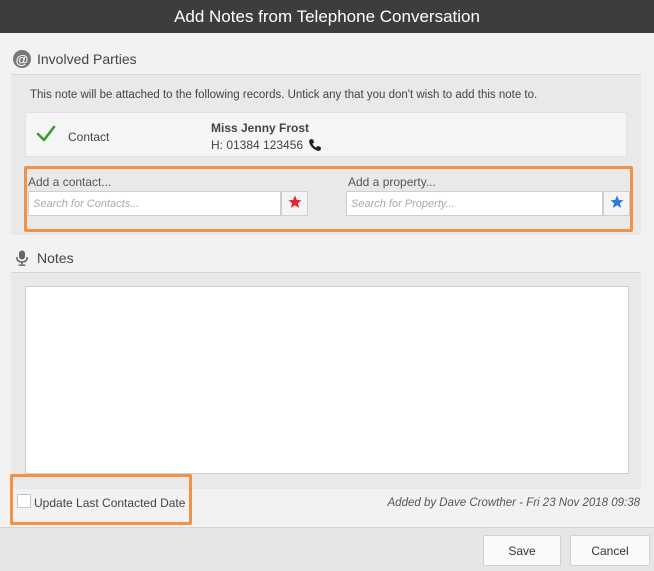  What do you see at coordinates (610, 550) in the screenshot?
I see `cancel-button: Cancel` at bounding box center [610, 550].